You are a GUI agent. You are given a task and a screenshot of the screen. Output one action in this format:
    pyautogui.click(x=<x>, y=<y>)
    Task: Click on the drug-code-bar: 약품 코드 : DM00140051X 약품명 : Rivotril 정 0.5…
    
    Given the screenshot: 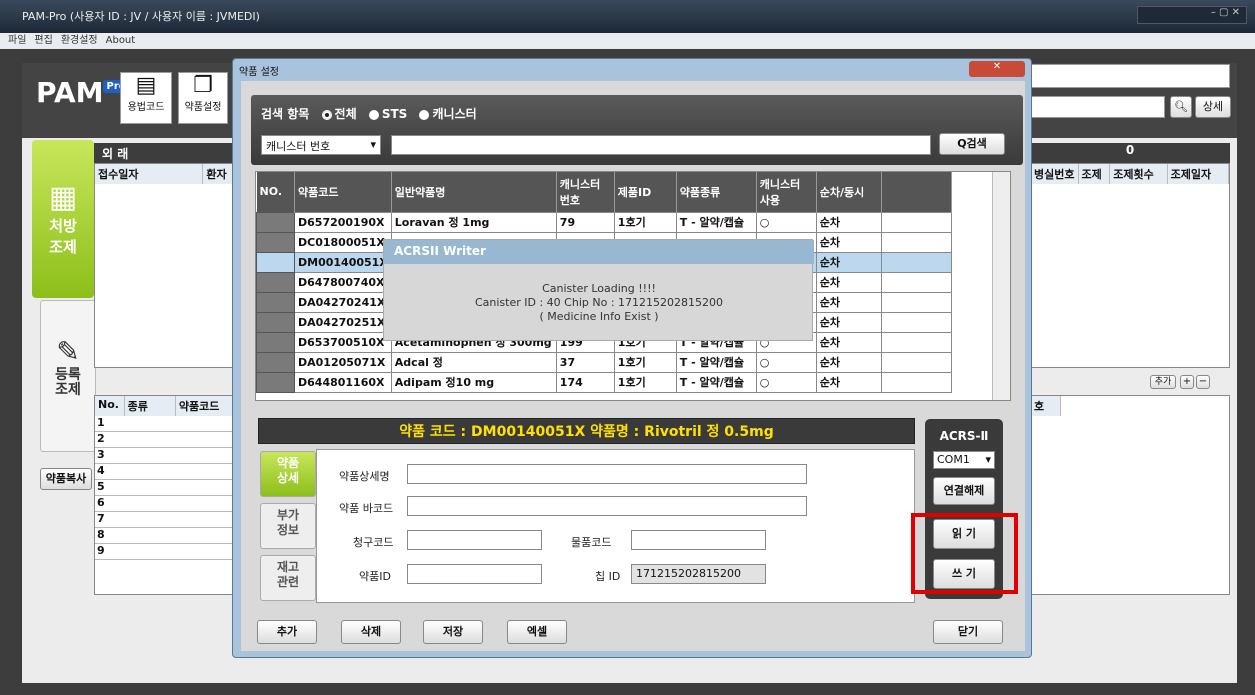 What is the action you would take?
    pyautogui.click(x=586, y=431)
    